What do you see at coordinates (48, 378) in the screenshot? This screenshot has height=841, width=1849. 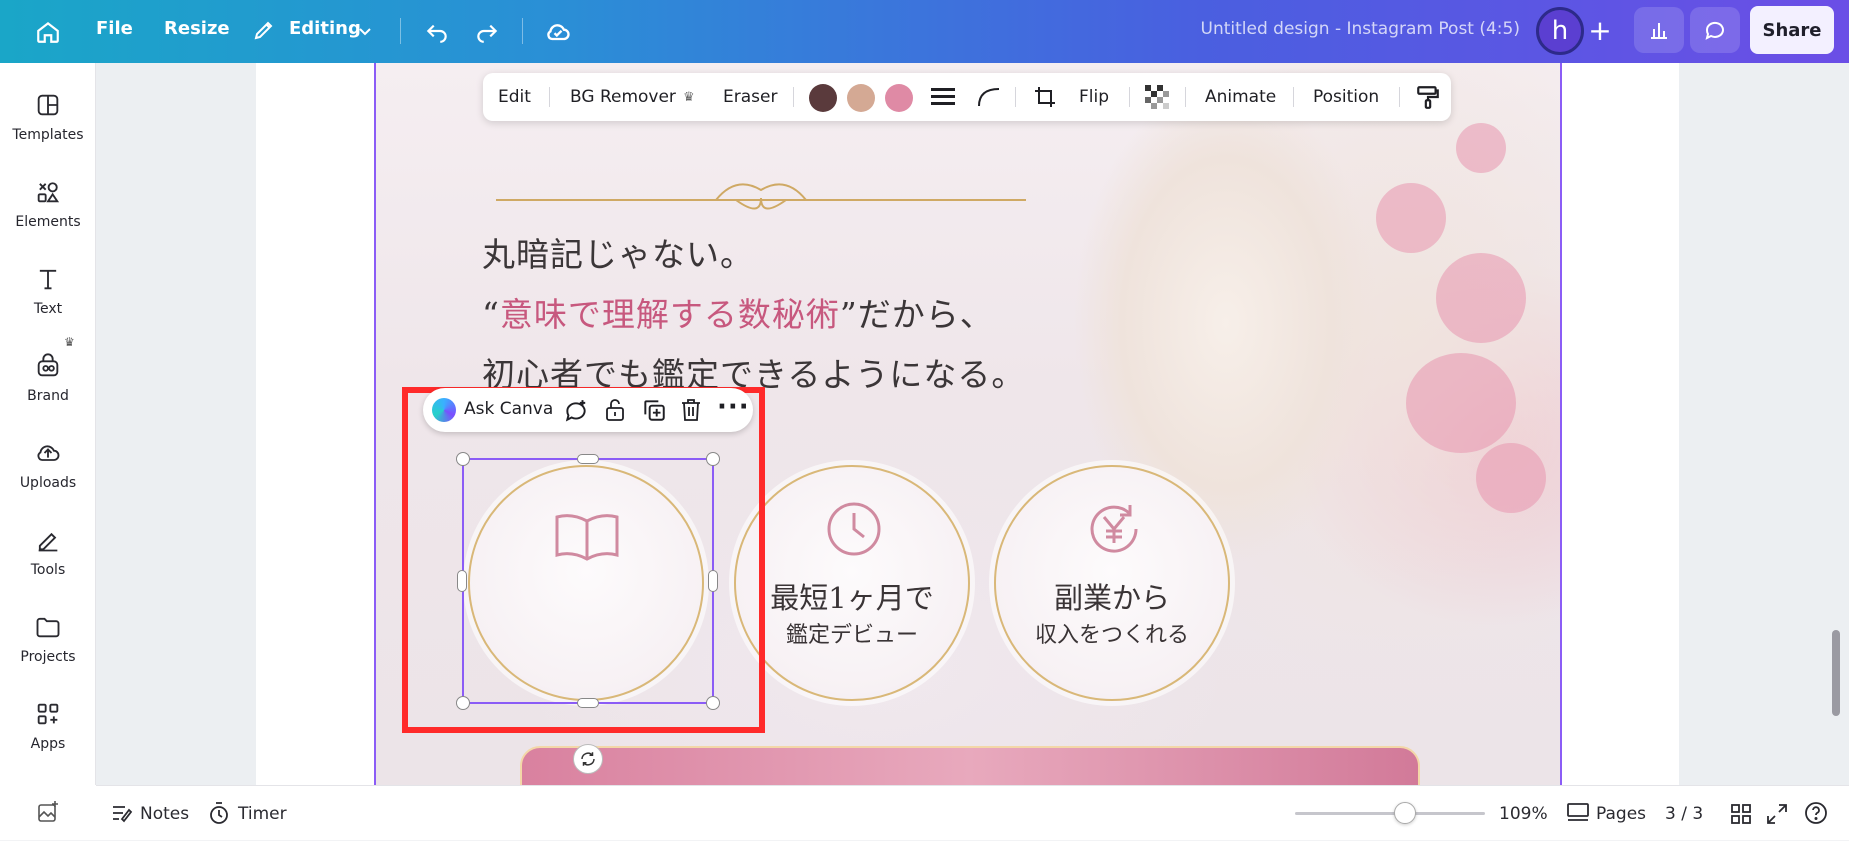 I see `sidebar-item-brand: Brand` at bounding box center [48, 378].